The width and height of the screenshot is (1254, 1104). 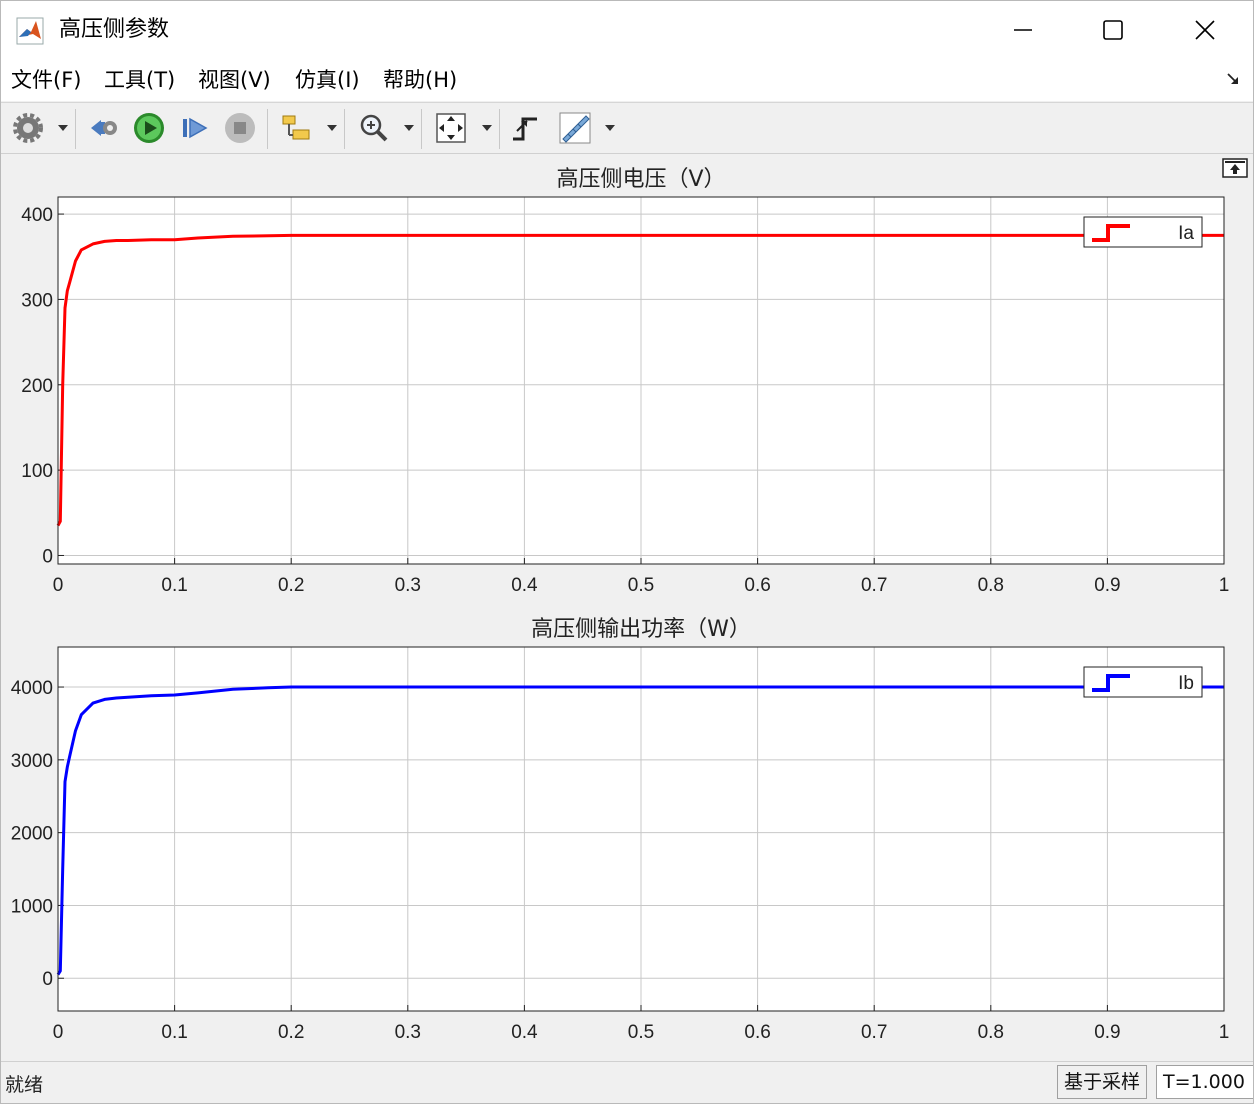 What do you see at coordinates (37, 215) in the screenshot?
I see `y-tick-label: 400` at bounding box center [37, 215].